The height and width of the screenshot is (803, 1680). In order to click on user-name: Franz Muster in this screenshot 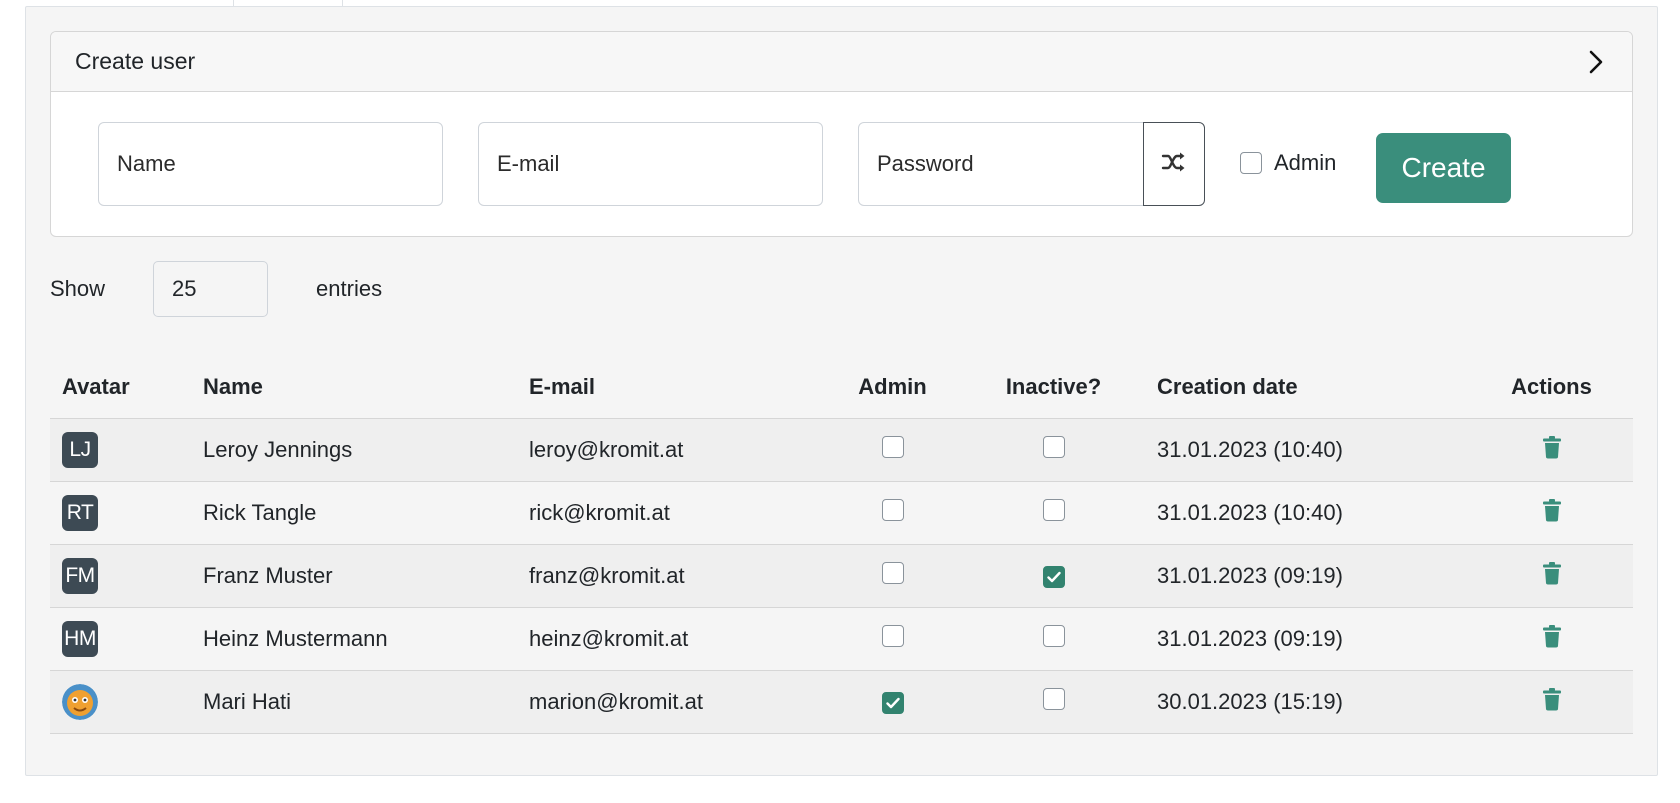, I will do `click(354, 576)`.